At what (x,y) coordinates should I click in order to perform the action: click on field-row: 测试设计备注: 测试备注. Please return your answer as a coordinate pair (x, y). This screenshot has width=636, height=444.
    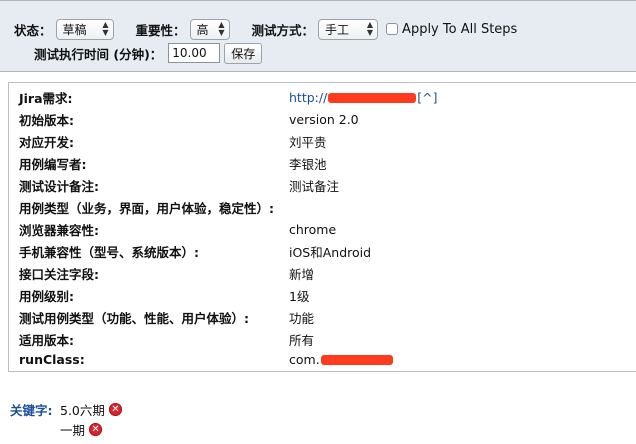
    Looking at the image, I should click on (324, 185).